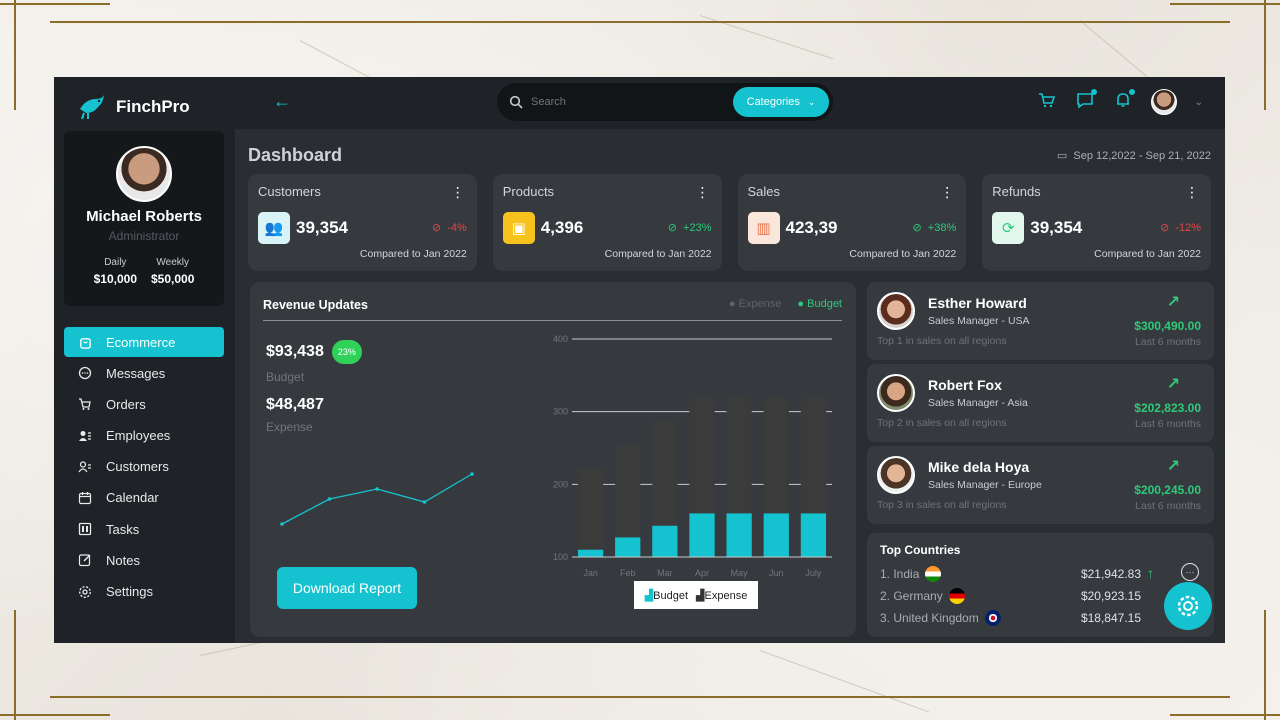 The image size is (1280, 720). Describe the element at coordinates (1040, 596) in the screenshot. I see `country-row: 2. Germany $20,923.15` at that location.